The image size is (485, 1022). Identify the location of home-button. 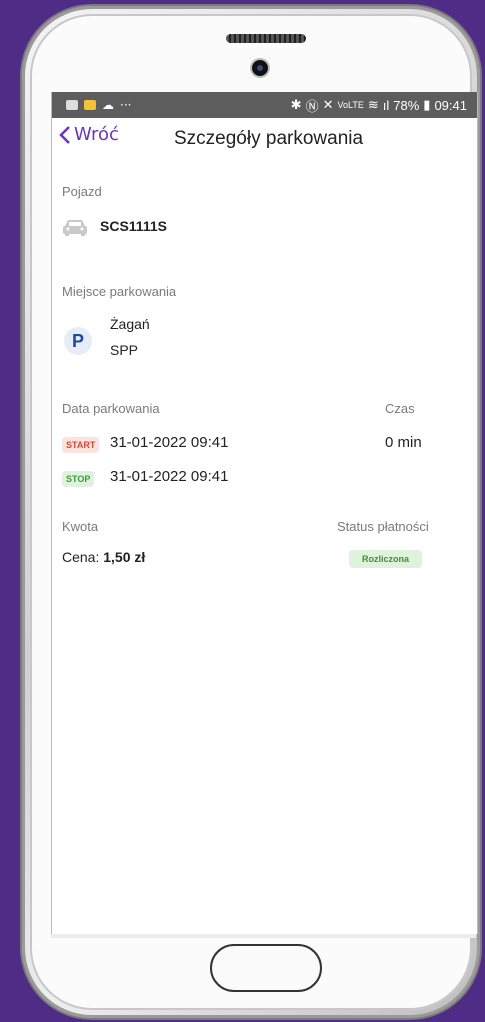
(266, 968).